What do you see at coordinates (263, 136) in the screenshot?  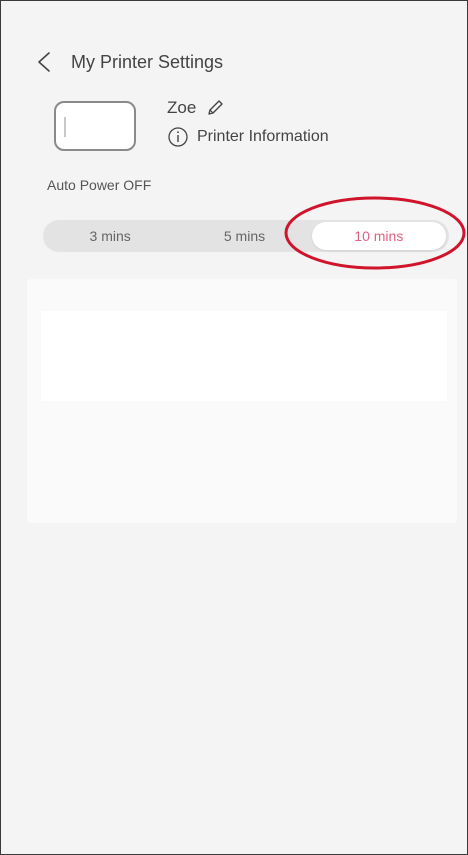 I see `printer-information-label: Printer Information` at bounding box center [263, 136].